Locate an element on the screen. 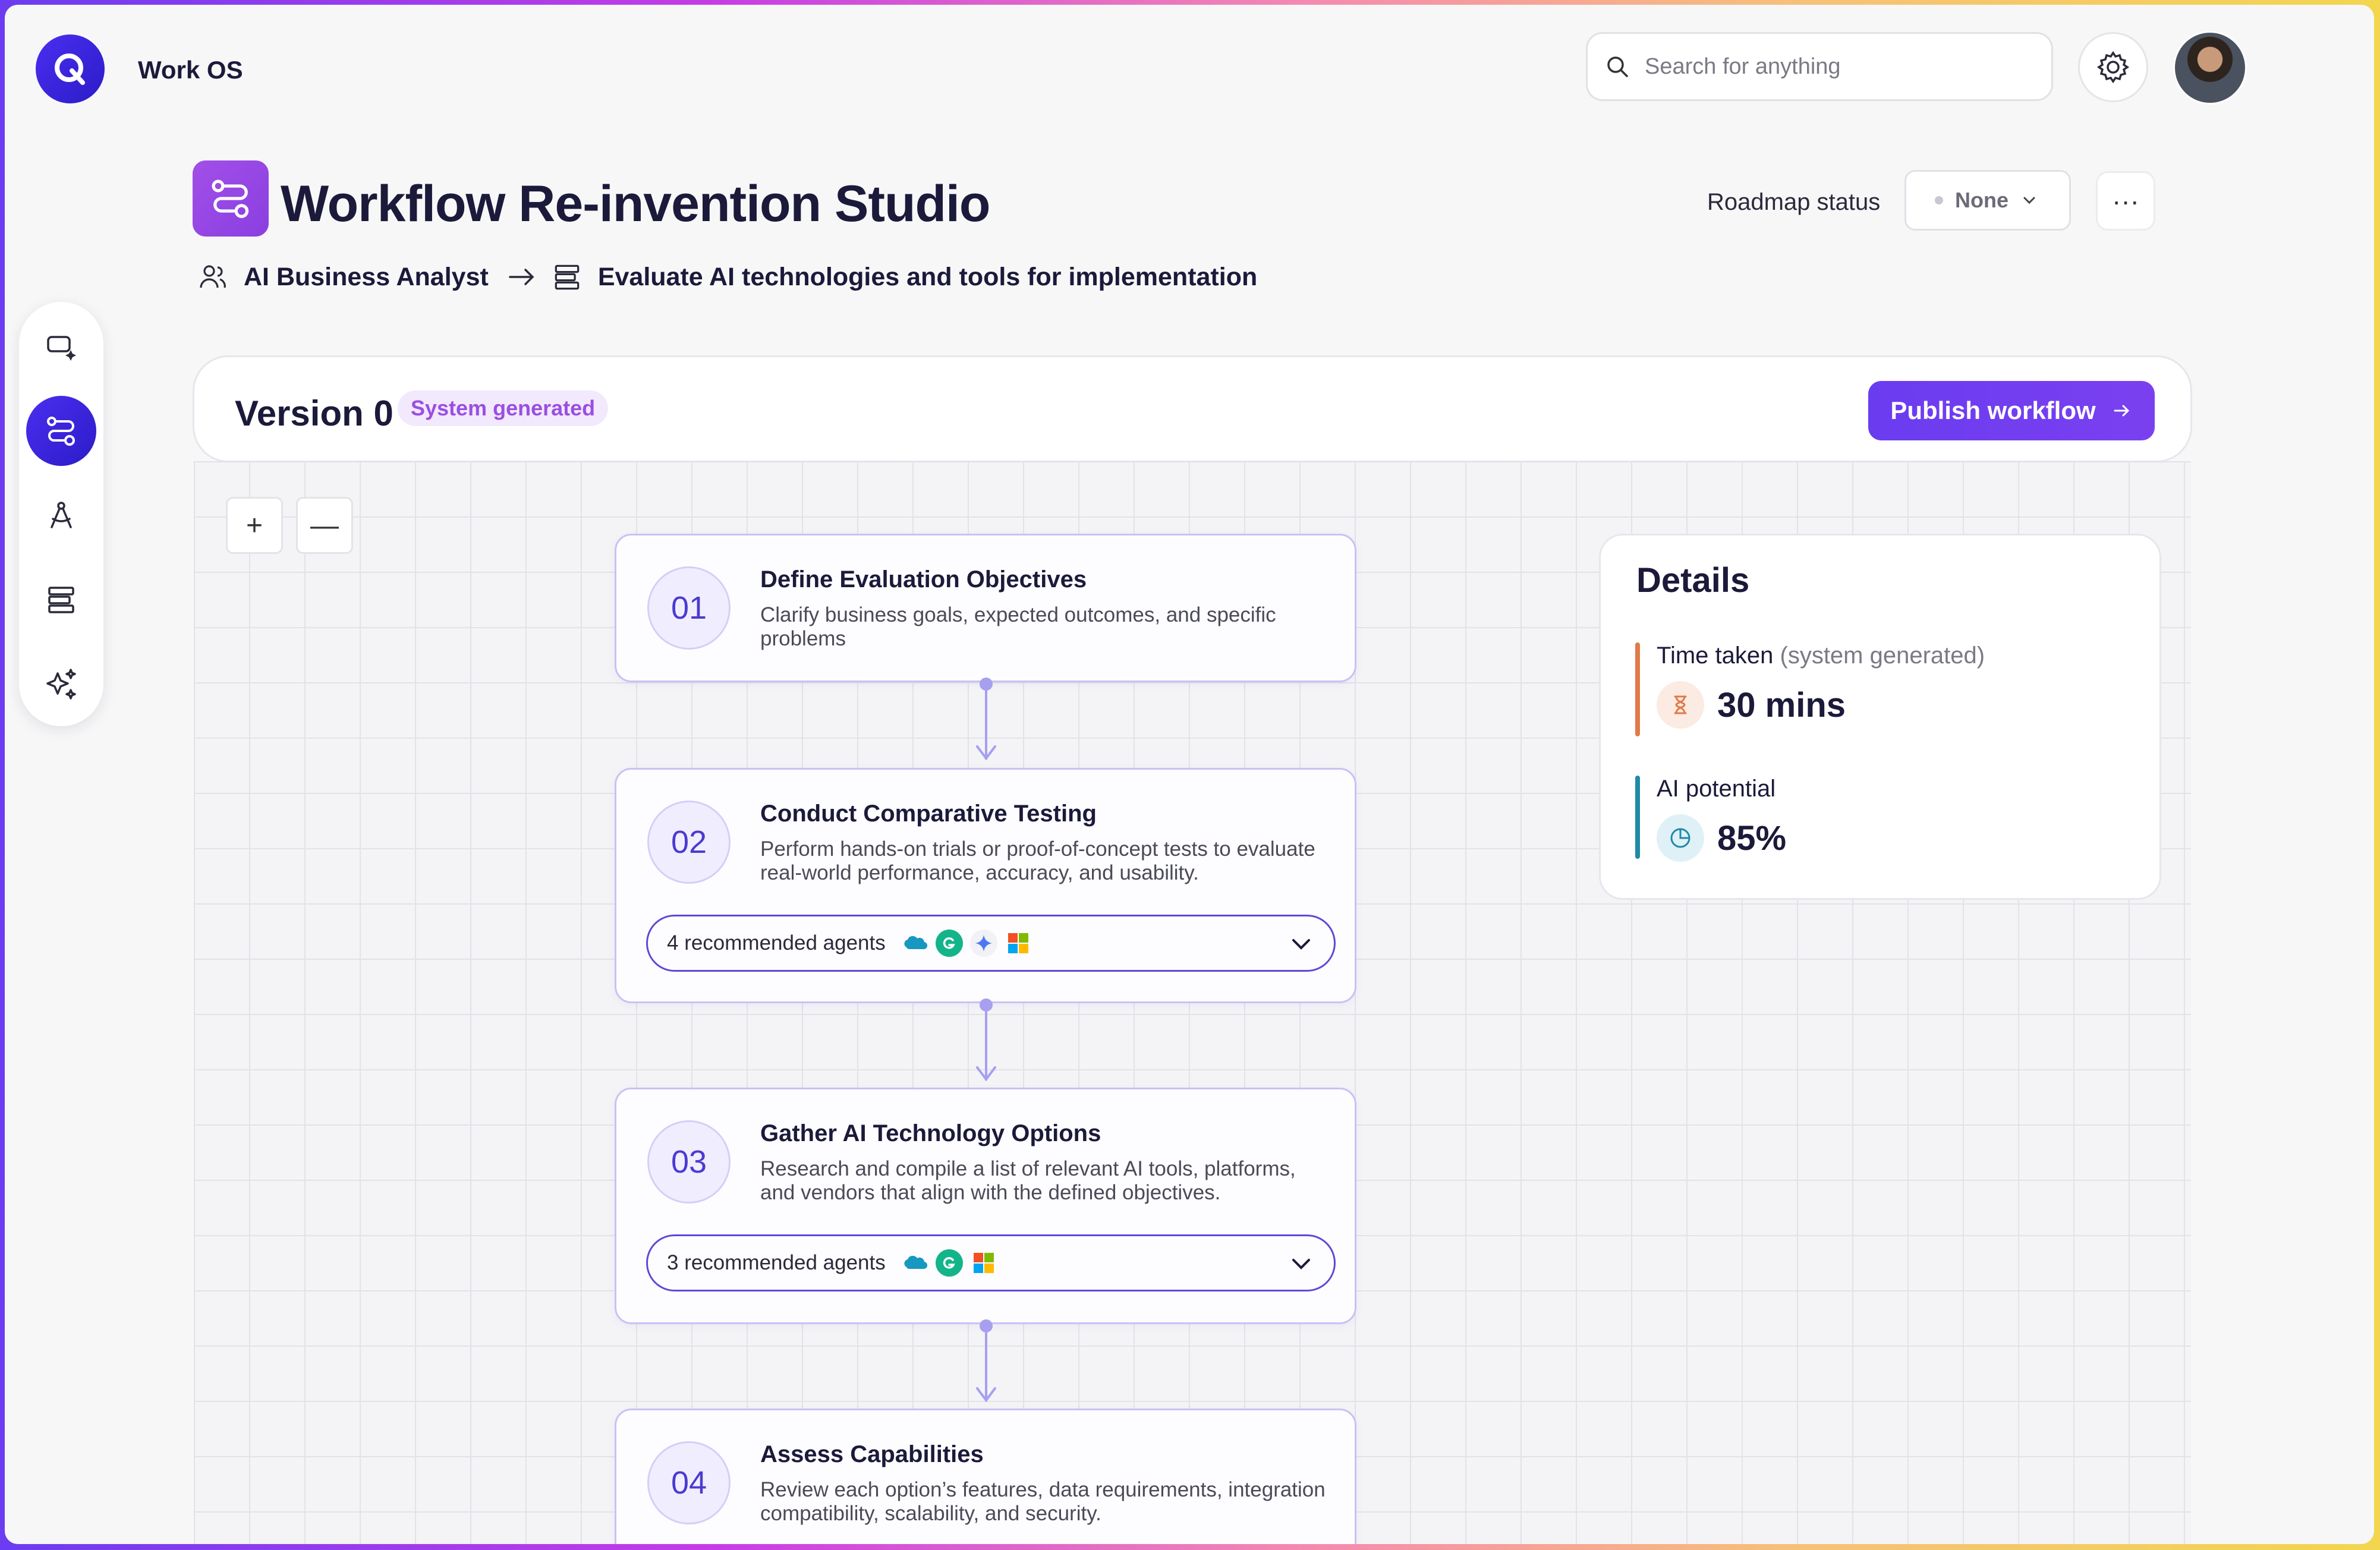 The width and height of the screenshot is (2380, 1550). hourglass-icon is located at coordinates (1680, 705).